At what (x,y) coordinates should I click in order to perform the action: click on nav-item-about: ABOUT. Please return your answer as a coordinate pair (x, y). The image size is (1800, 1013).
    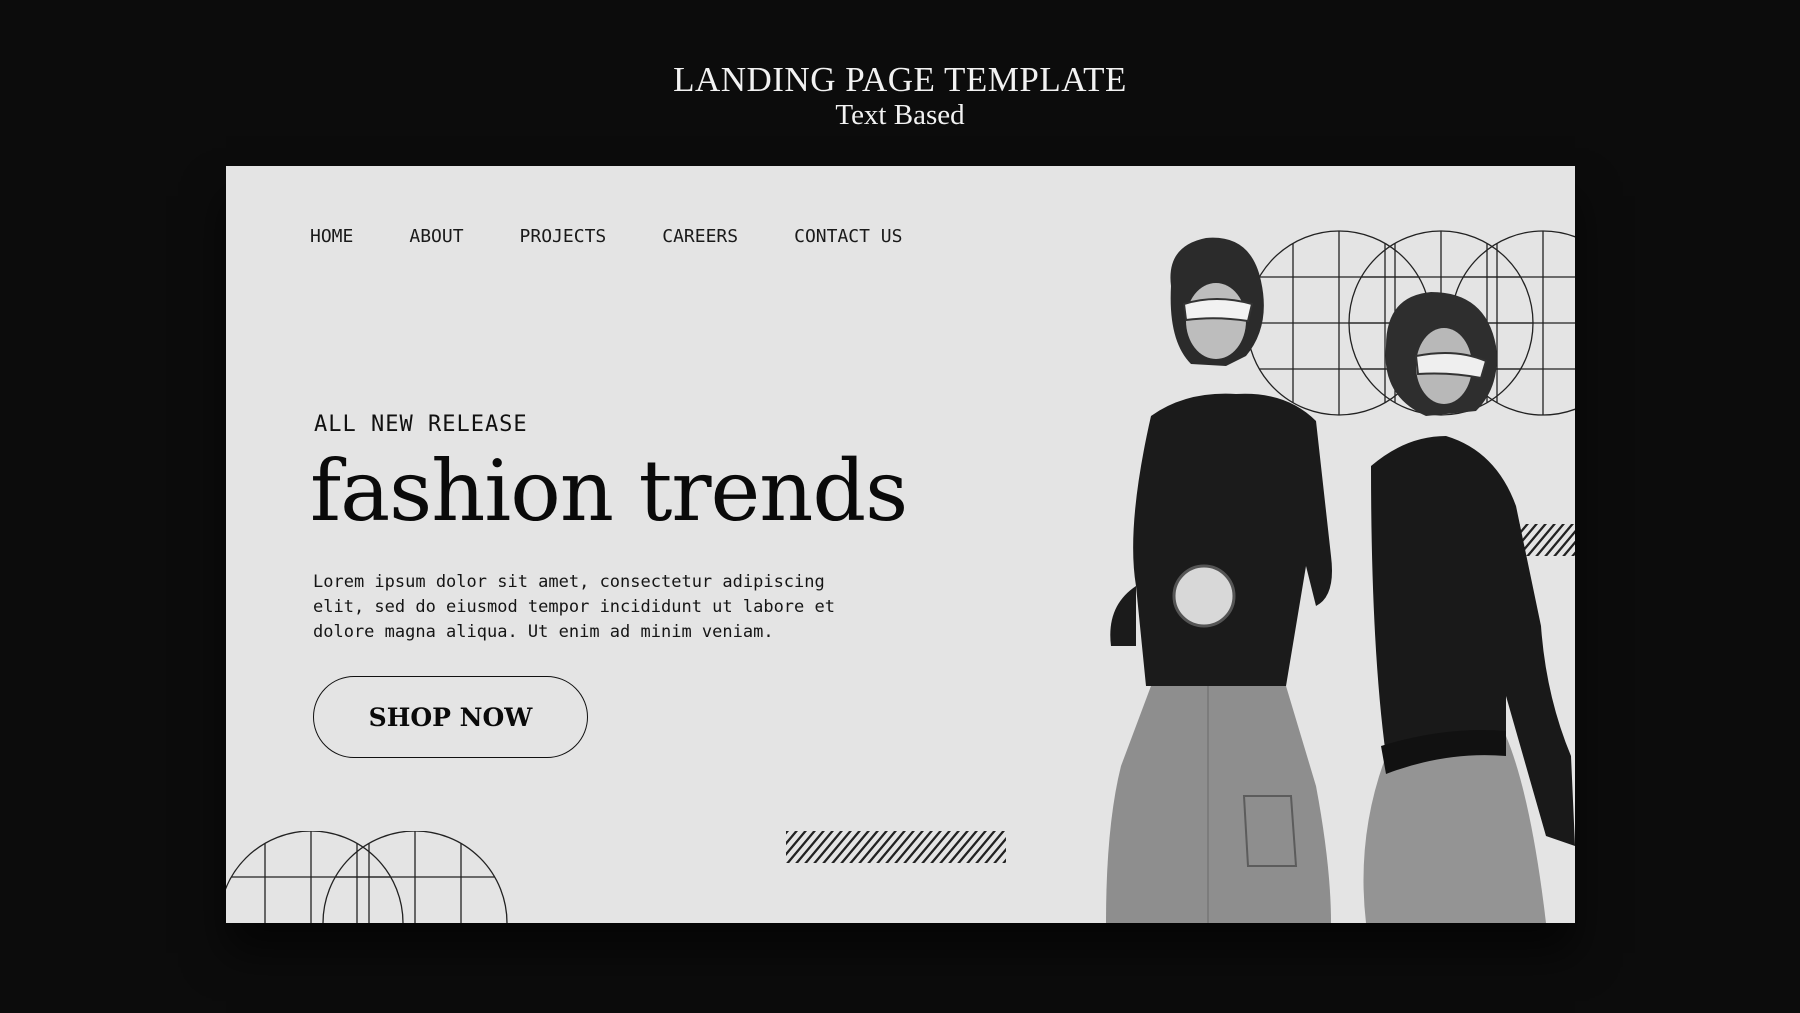
    Looking at the image, I should click on (436, 236).